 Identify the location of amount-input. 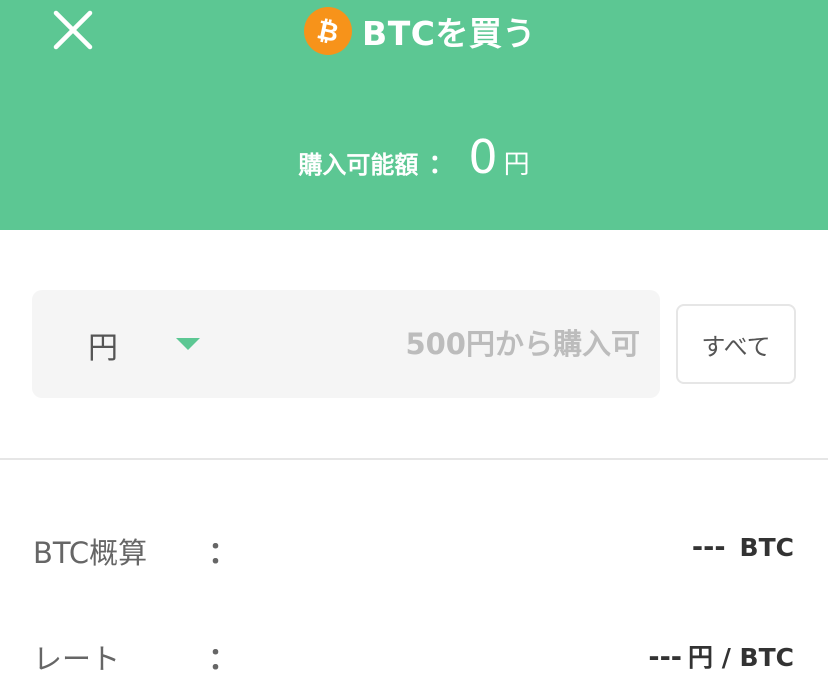
(441, 344).